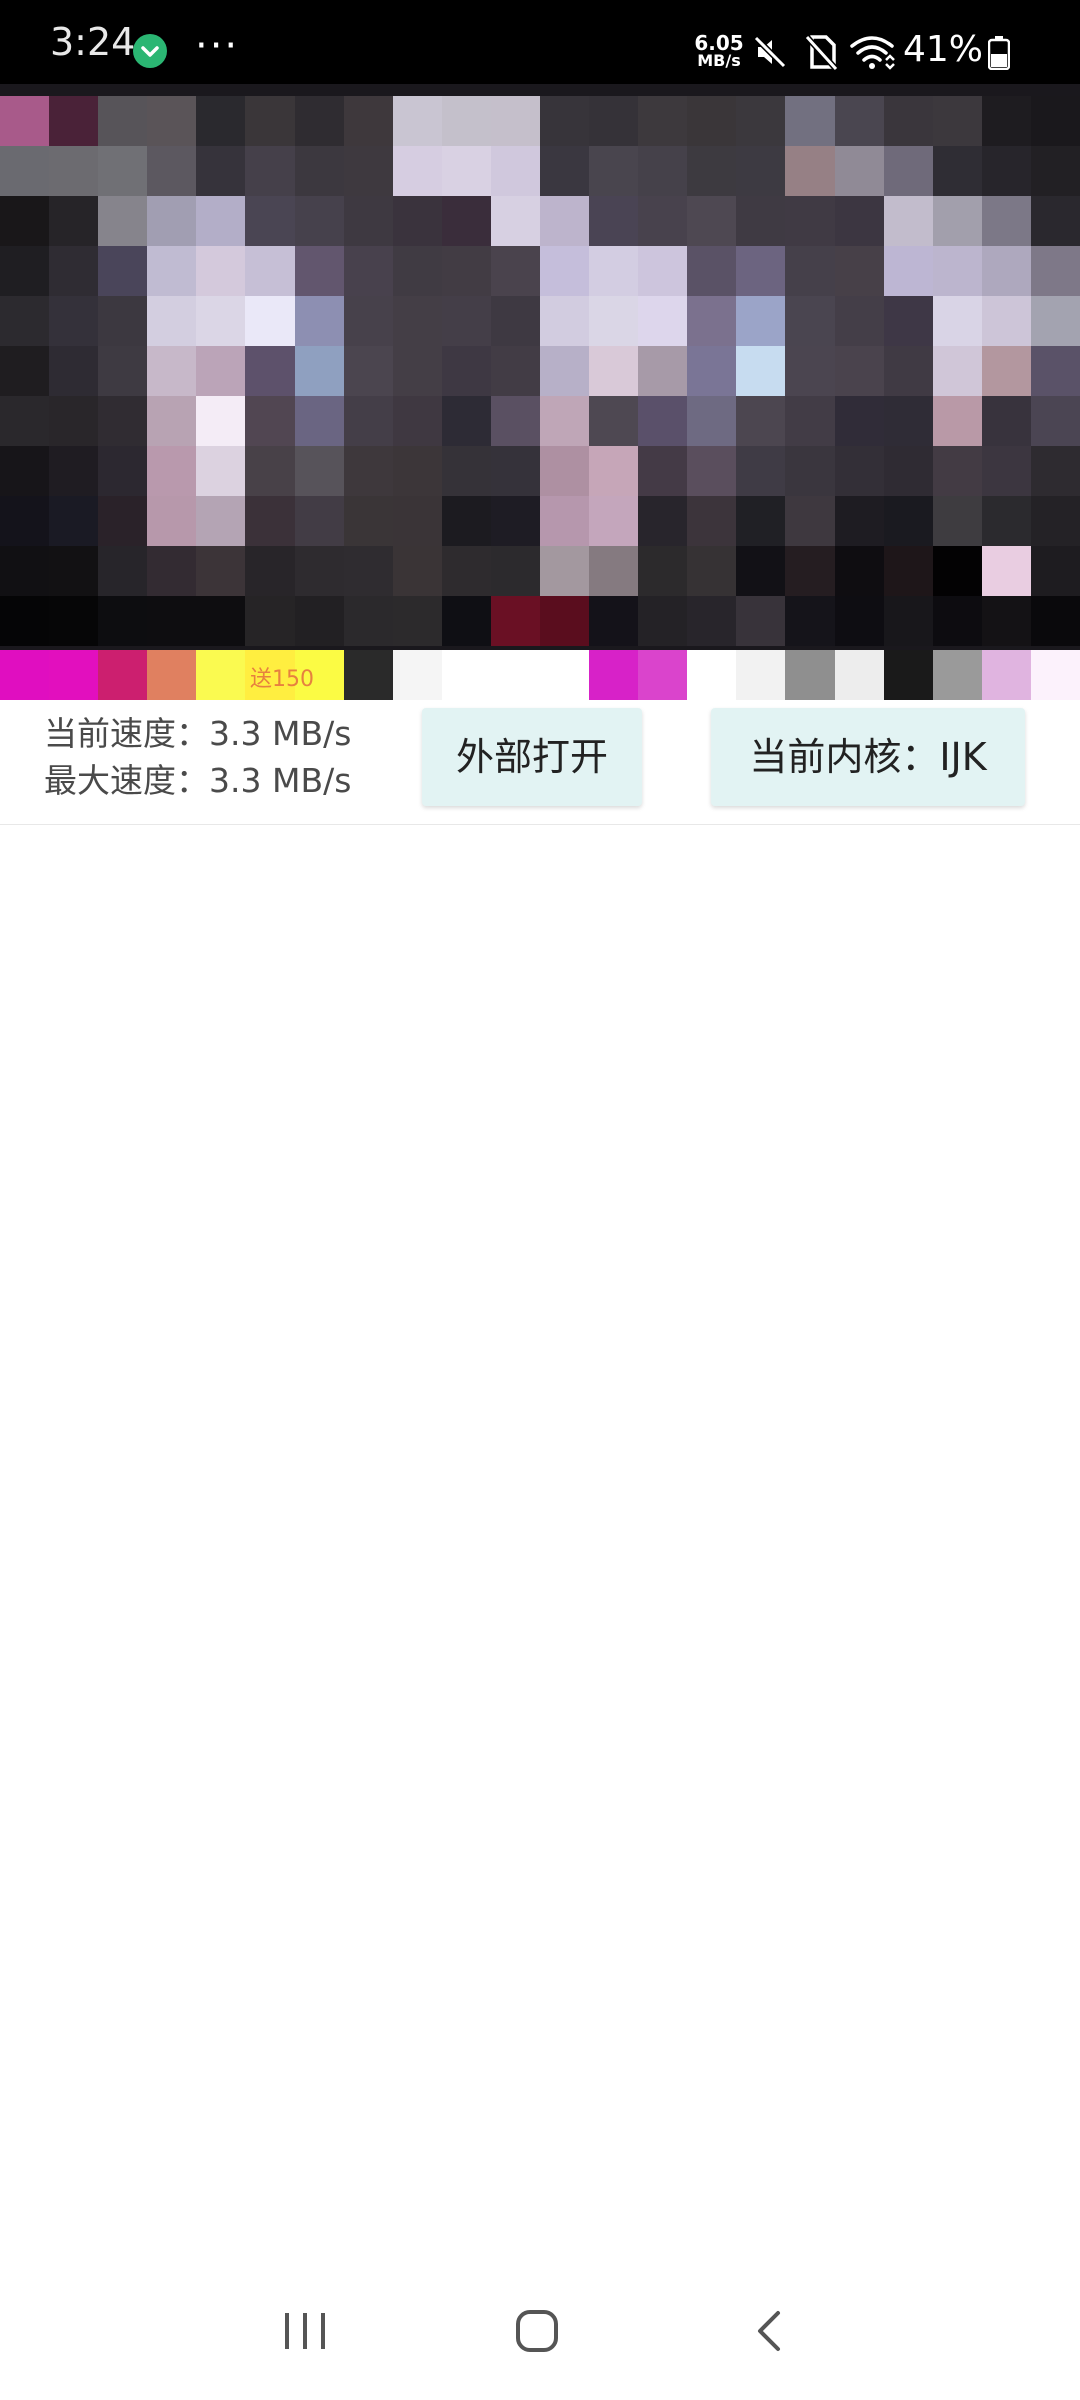  What do you see at coordinates (305, 2333) in the screenshot?
I see `recent-apps-icon` at bounding box center [305, 2333].